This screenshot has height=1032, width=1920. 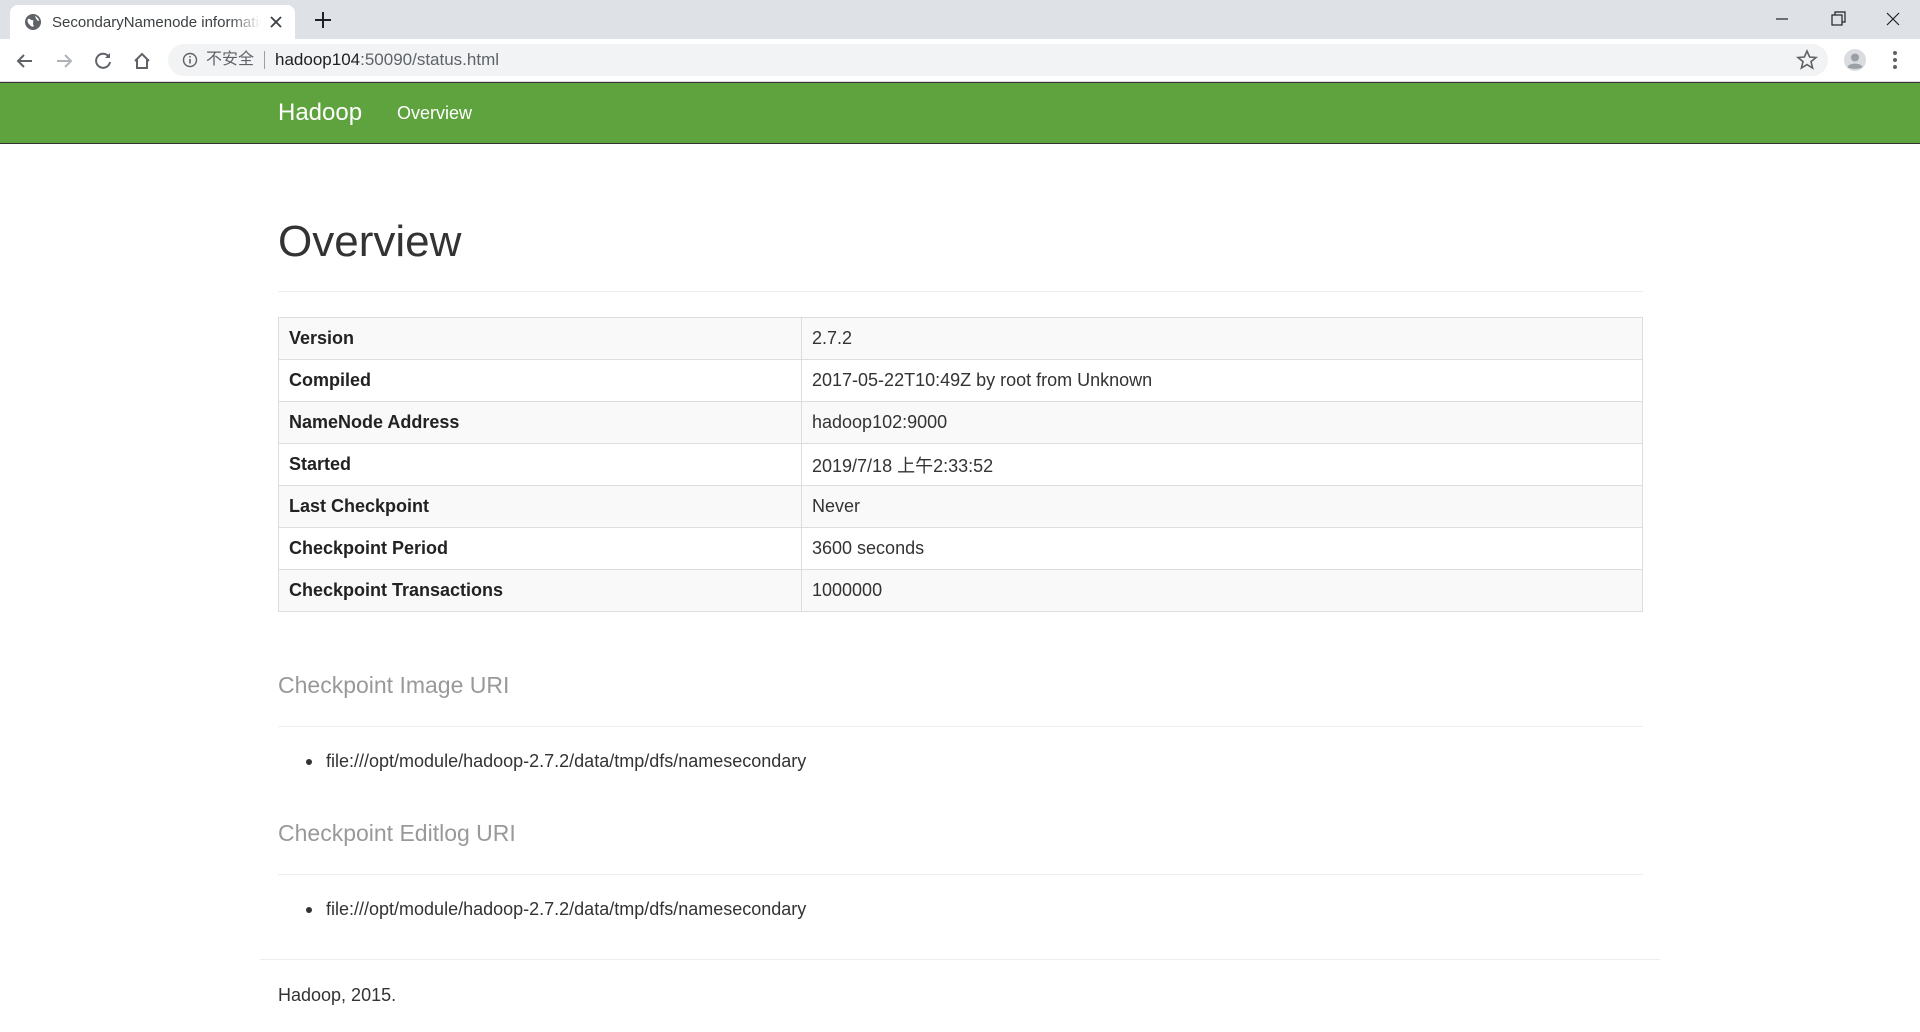 I want to click on url-path: :50090/status.html, so click(x=430, y=59).